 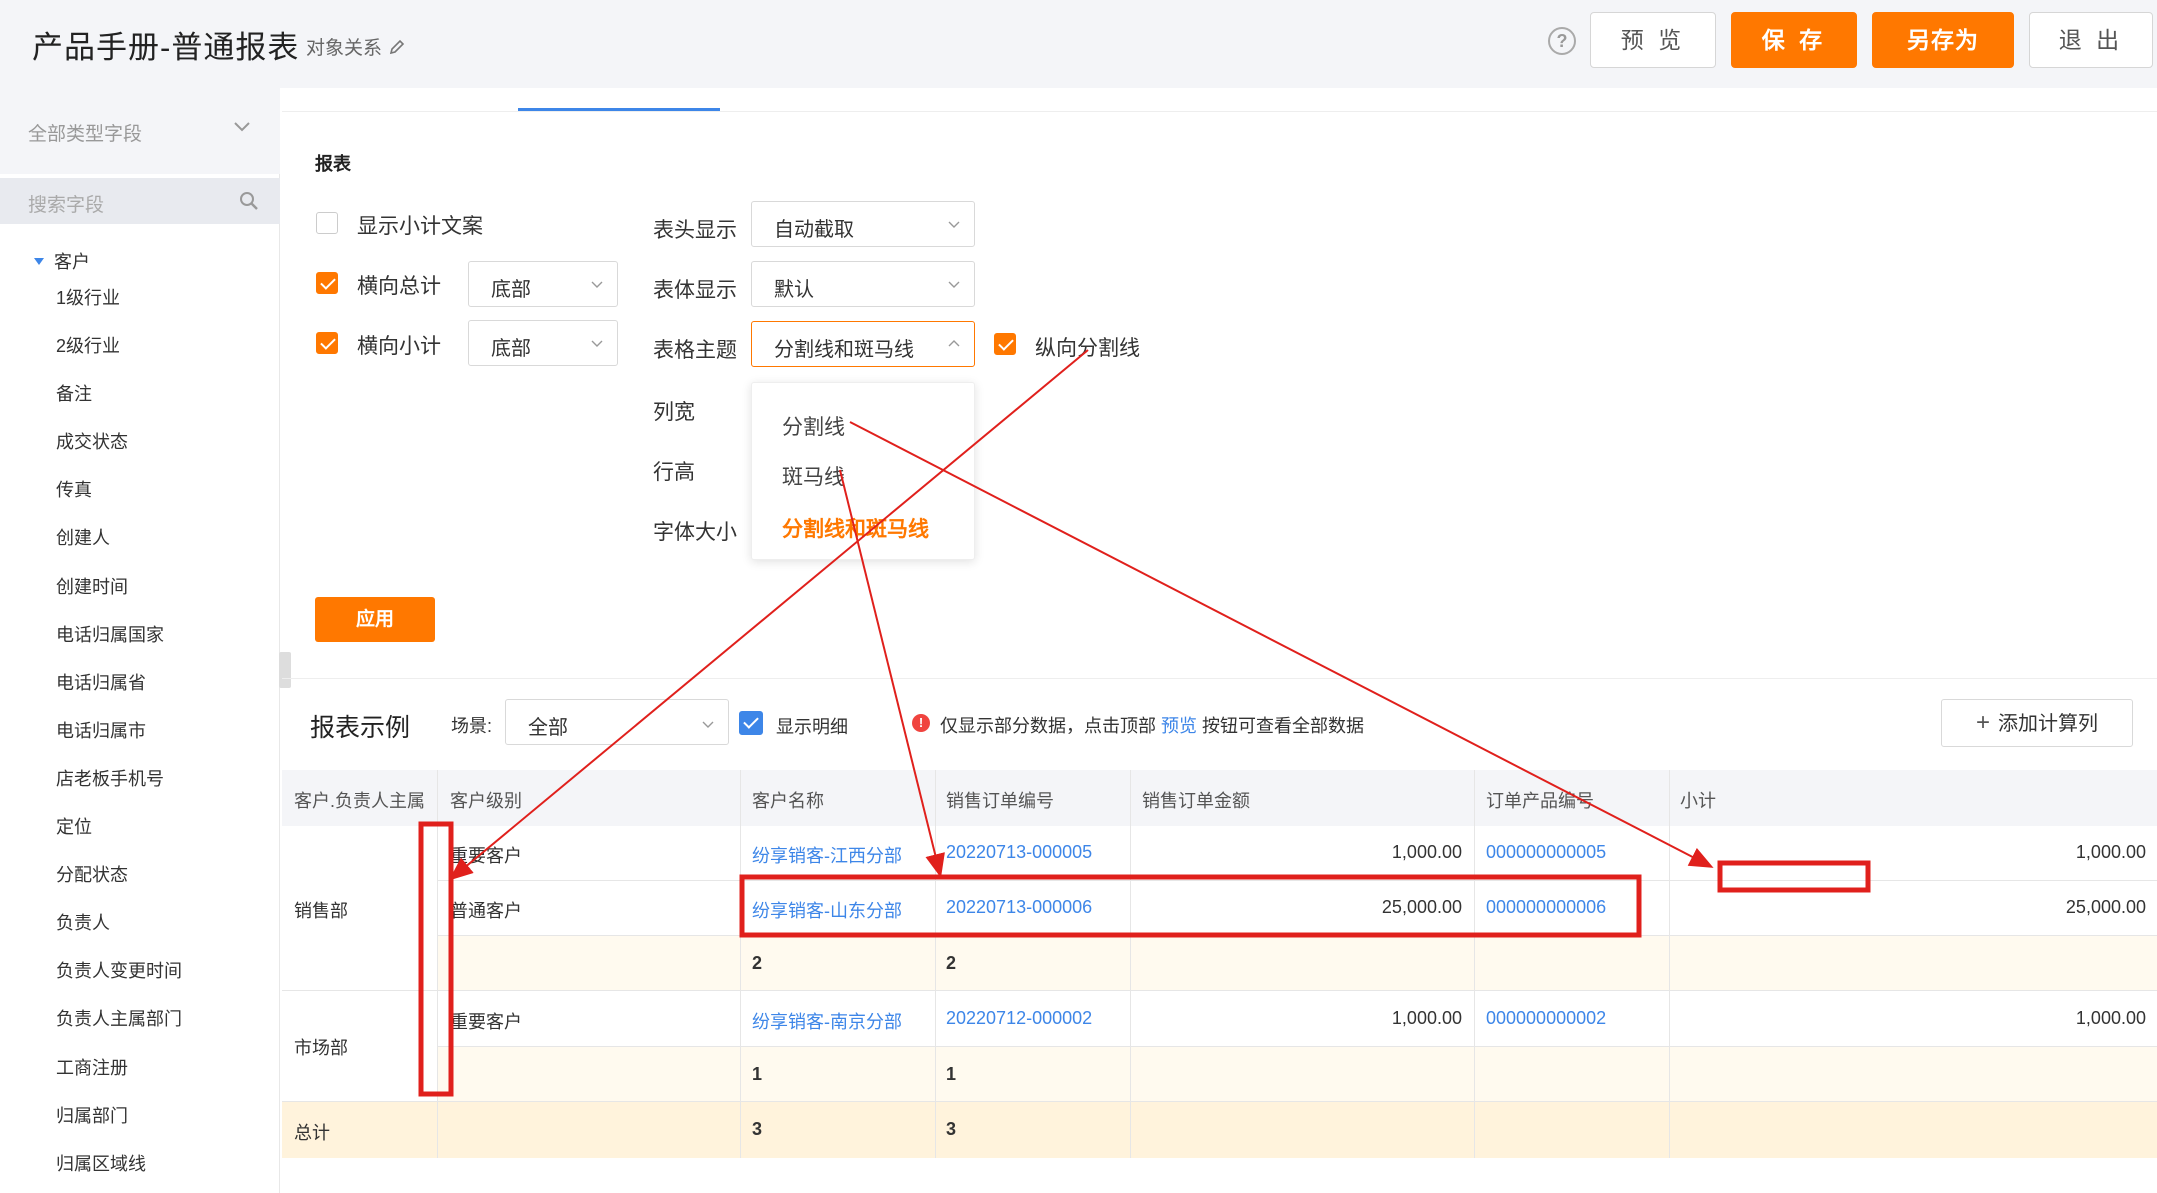 What do you see at coordinates (1943, 40) in the screenshot?
I see `save-as-button: 另存为` at bounding box center [1943, 40].